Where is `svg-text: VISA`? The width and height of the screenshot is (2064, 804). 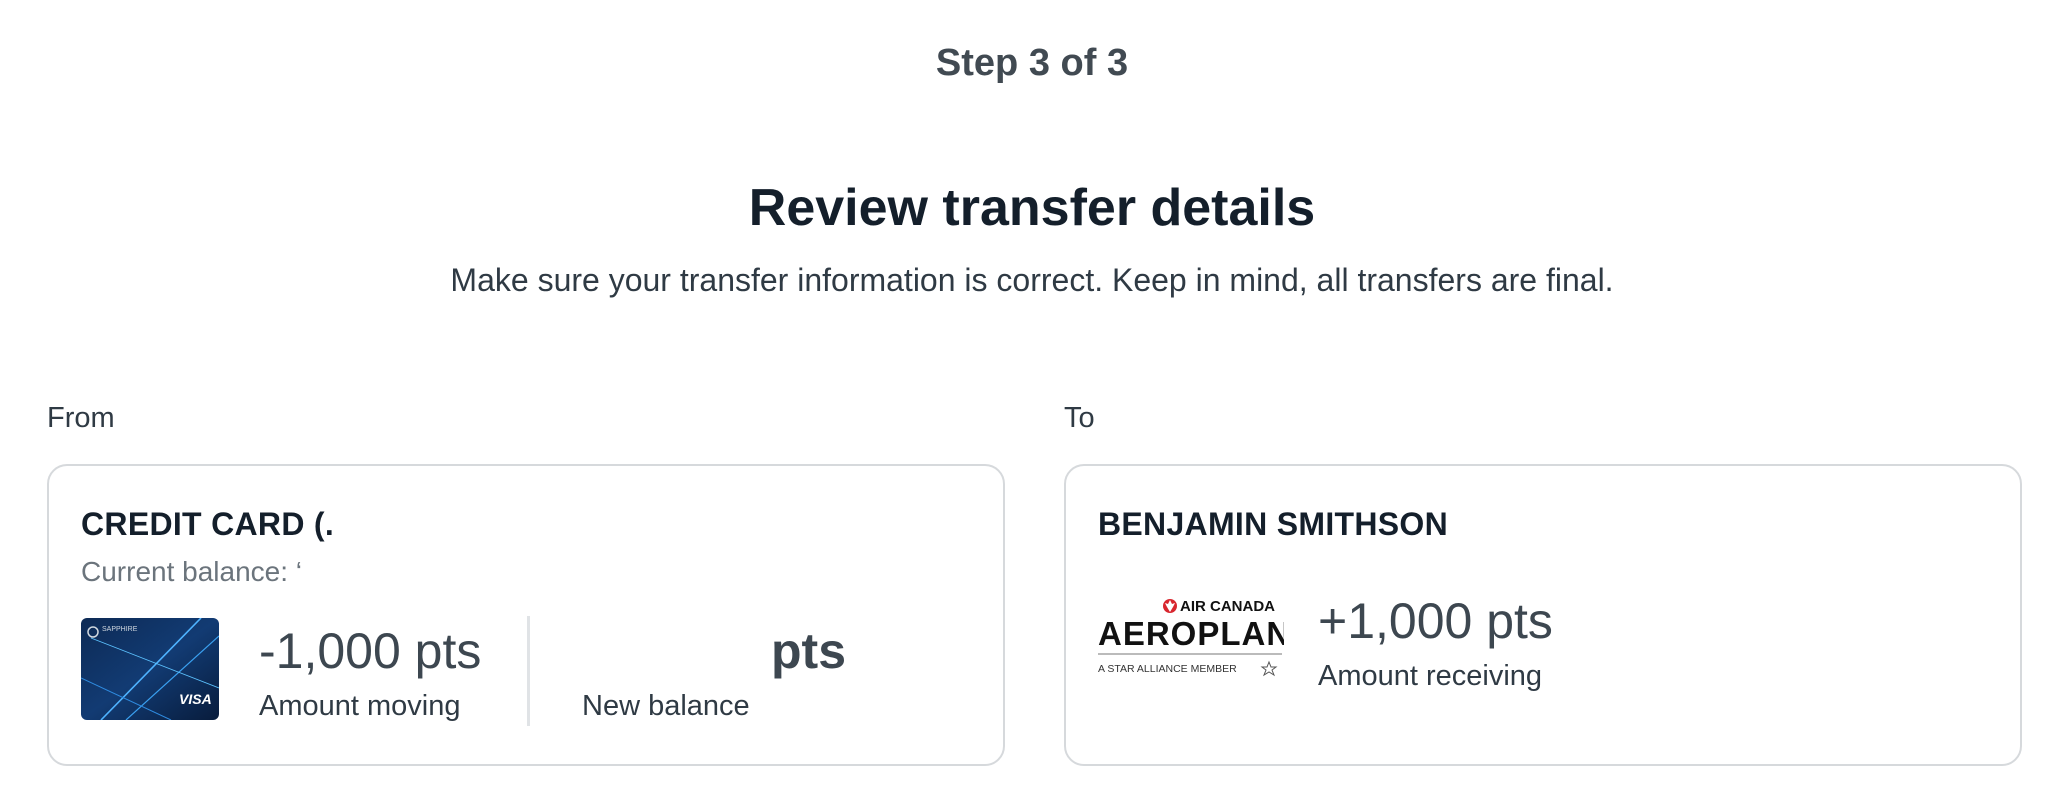 svg-text: VISA is located at coordinates (195, 699).